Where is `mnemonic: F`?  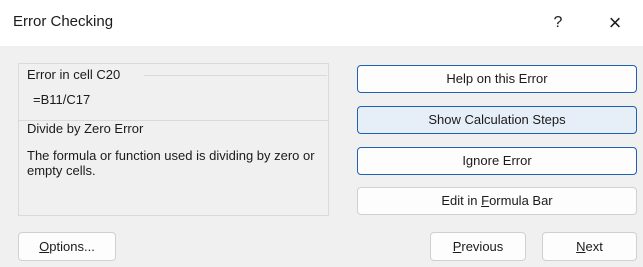 mnemonic: F is located at coordinates (485, 200).